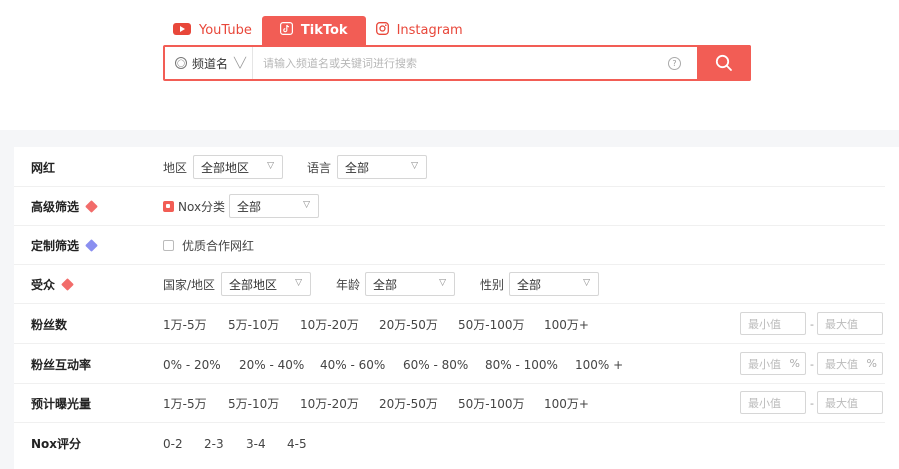 The width and height of the screenshot is (899, 469). I want to click on chevron-down-icon: ╲╱, so click(240, 63).